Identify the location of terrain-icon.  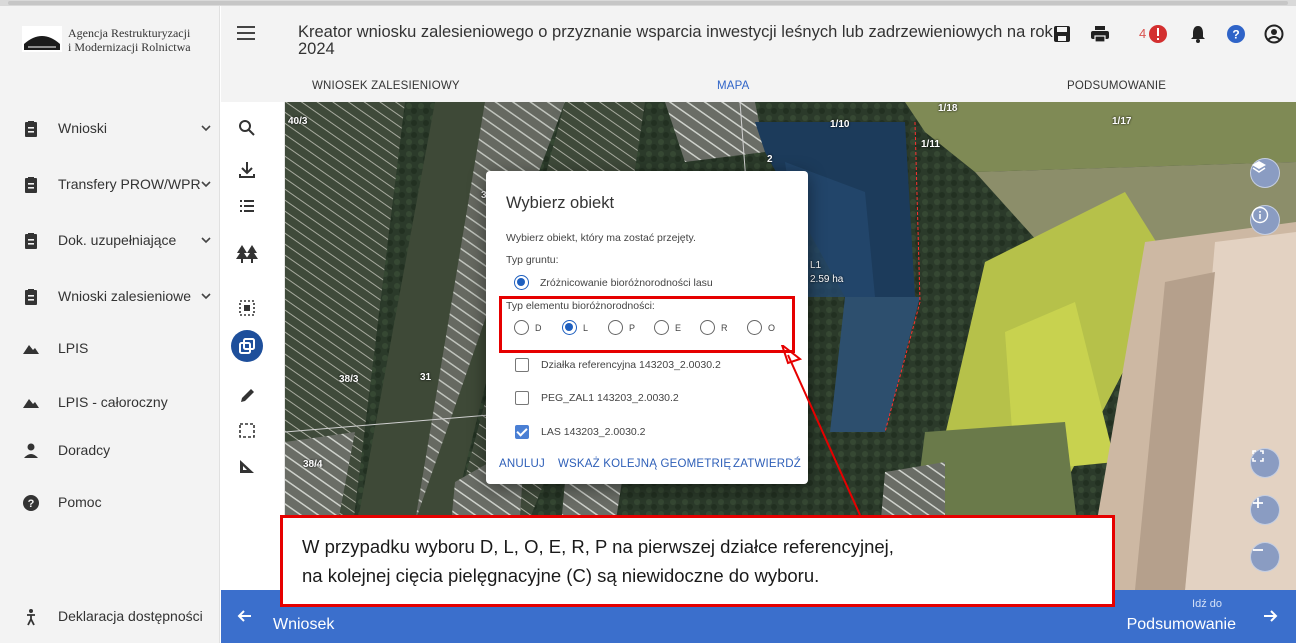
(31, 403).